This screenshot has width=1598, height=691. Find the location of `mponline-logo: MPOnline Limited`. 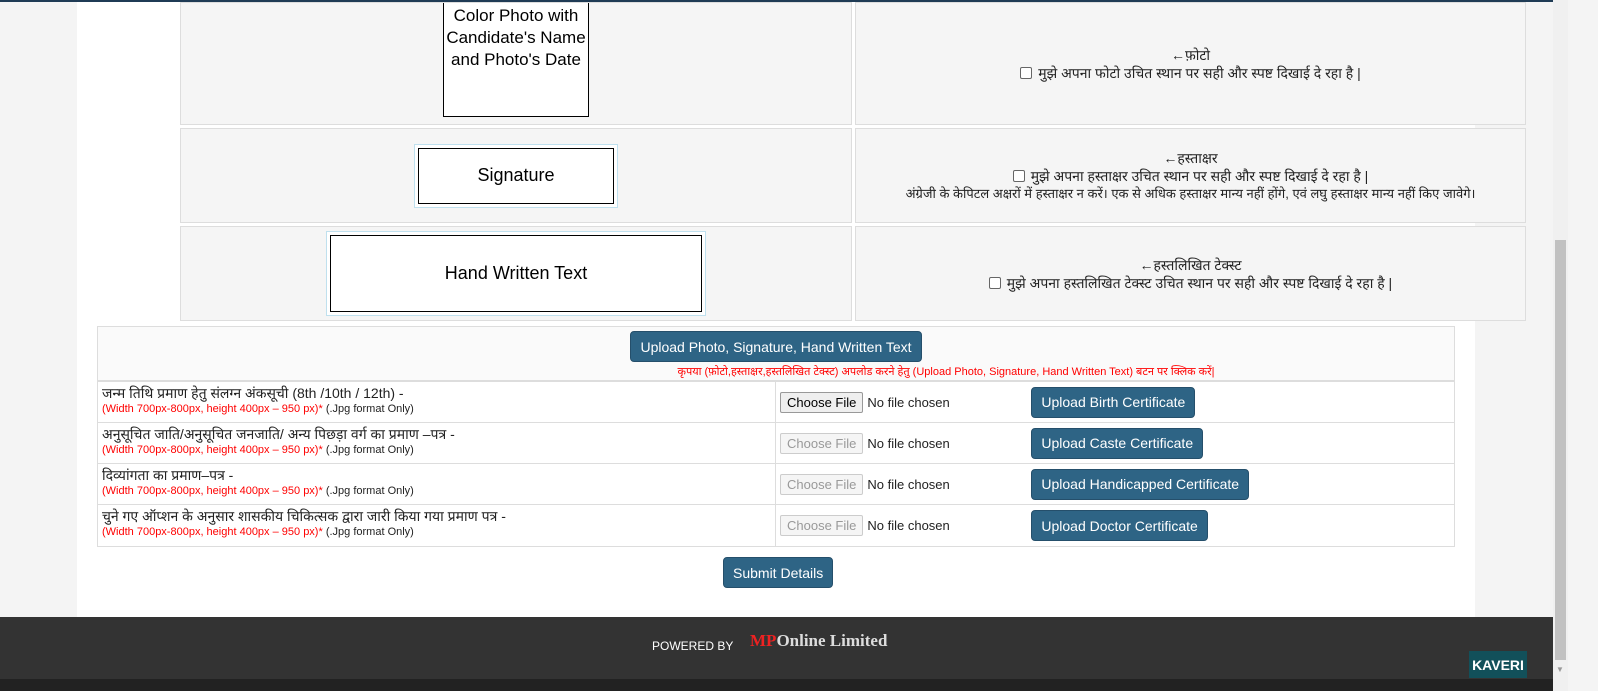

mponline-logo: MPOnline Limited is located at coordinates (819, 640).